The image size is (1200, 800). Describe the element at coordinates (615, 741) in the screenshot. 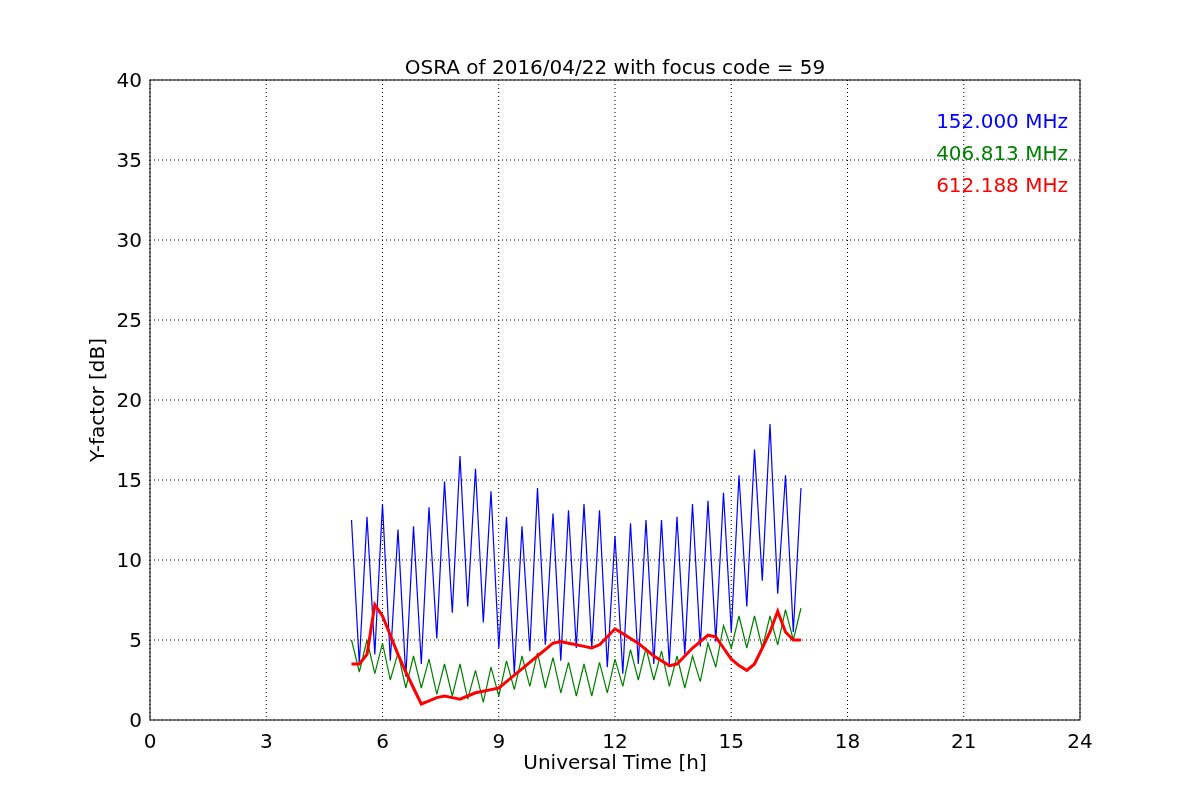

I see `tick-label: 12` at that location.